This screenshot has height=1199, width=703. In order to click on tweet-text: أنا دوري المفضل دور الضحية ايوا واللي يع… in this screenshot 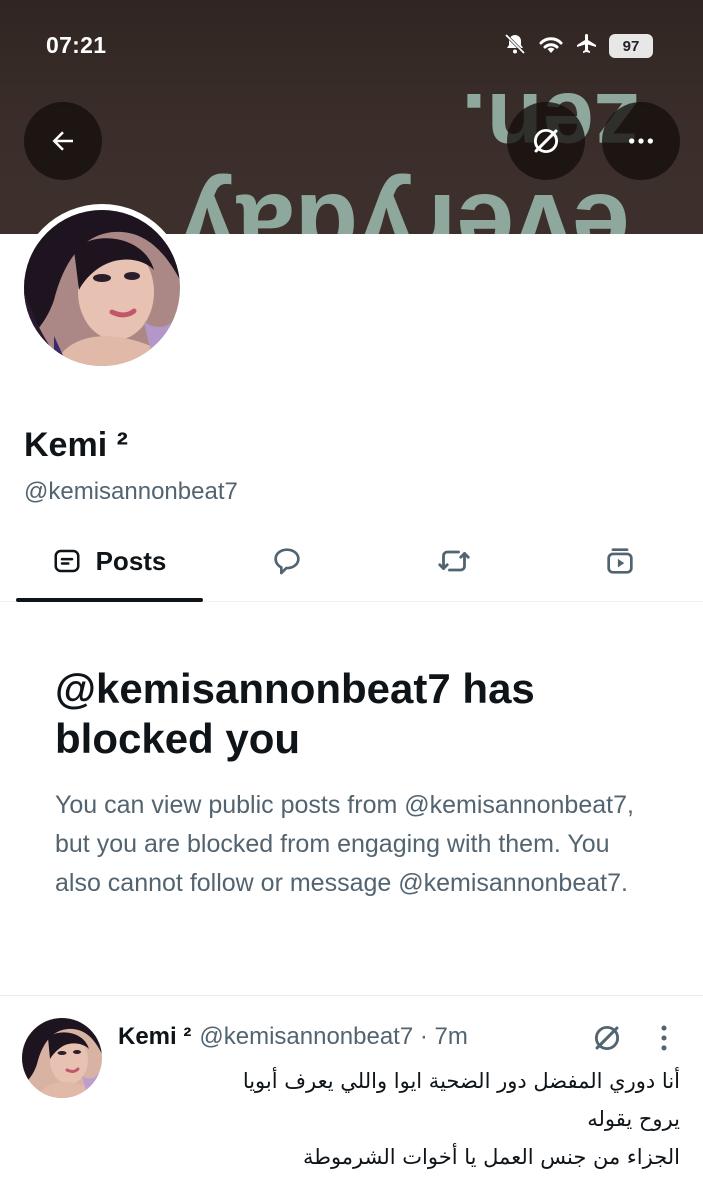, I will do `click(420, 1119)`.